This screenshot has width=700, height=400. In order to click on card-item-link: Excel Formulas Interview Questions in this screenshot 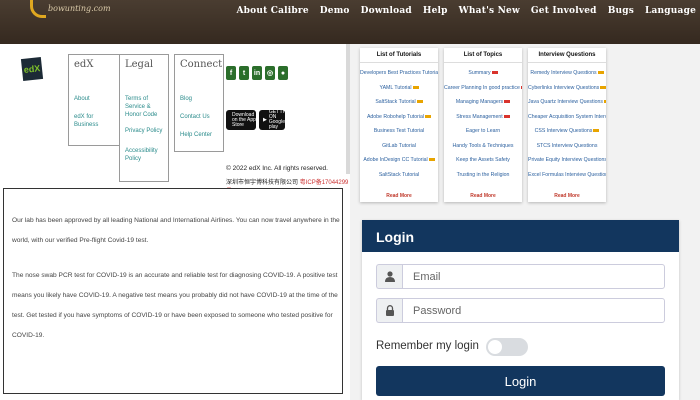, I will do `click(567, 175)`.